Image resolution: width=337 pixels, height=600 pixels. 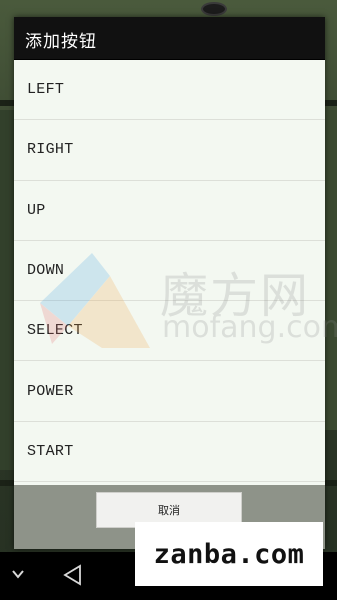 I want to click on dialog-title: 添加按钮, so click(x=61, y=42).